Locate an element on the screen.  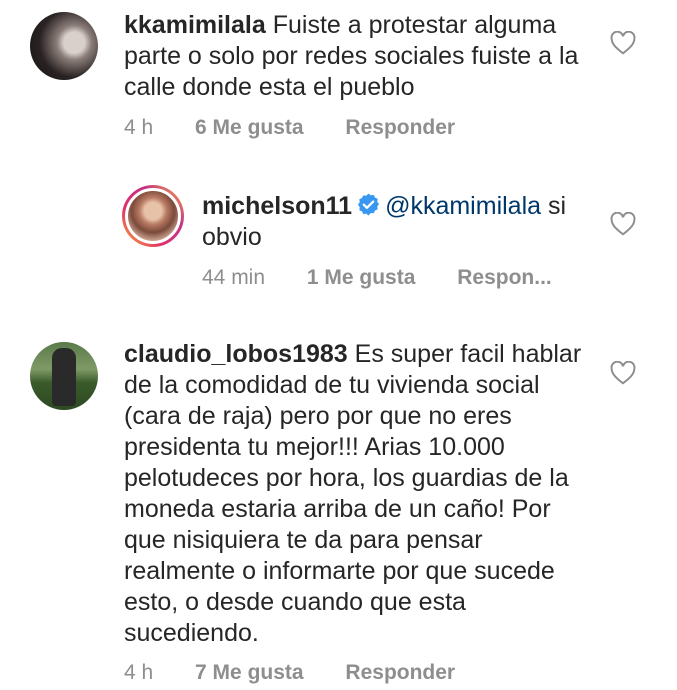
comment-username: claudio_lobos1983 is located at coordinates (236, 354).